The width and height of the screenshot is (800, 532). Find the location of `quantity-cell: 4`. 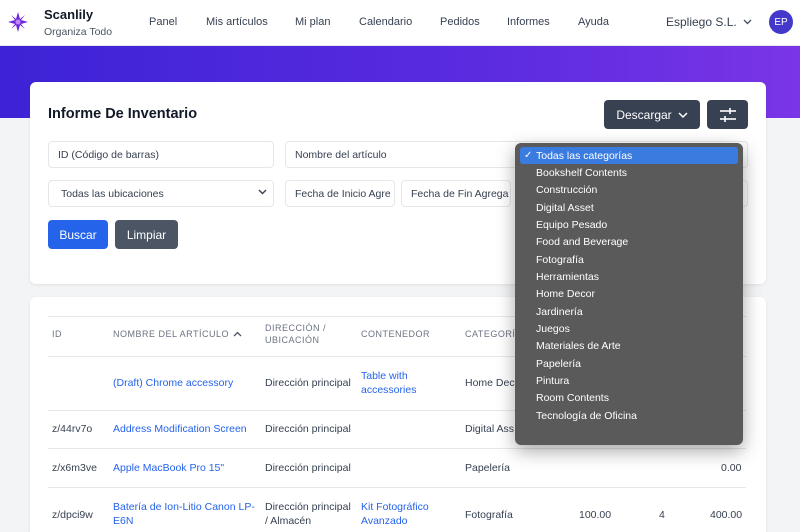

quantity-cell: 4 is located at coordinates (662, 515).